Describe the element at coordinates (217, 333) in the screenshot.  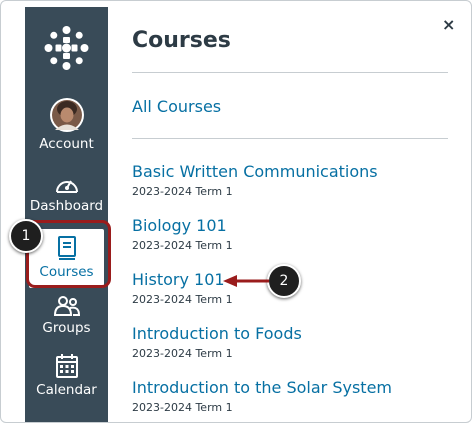
I see `course-link: Introduction to Foods` at that location.